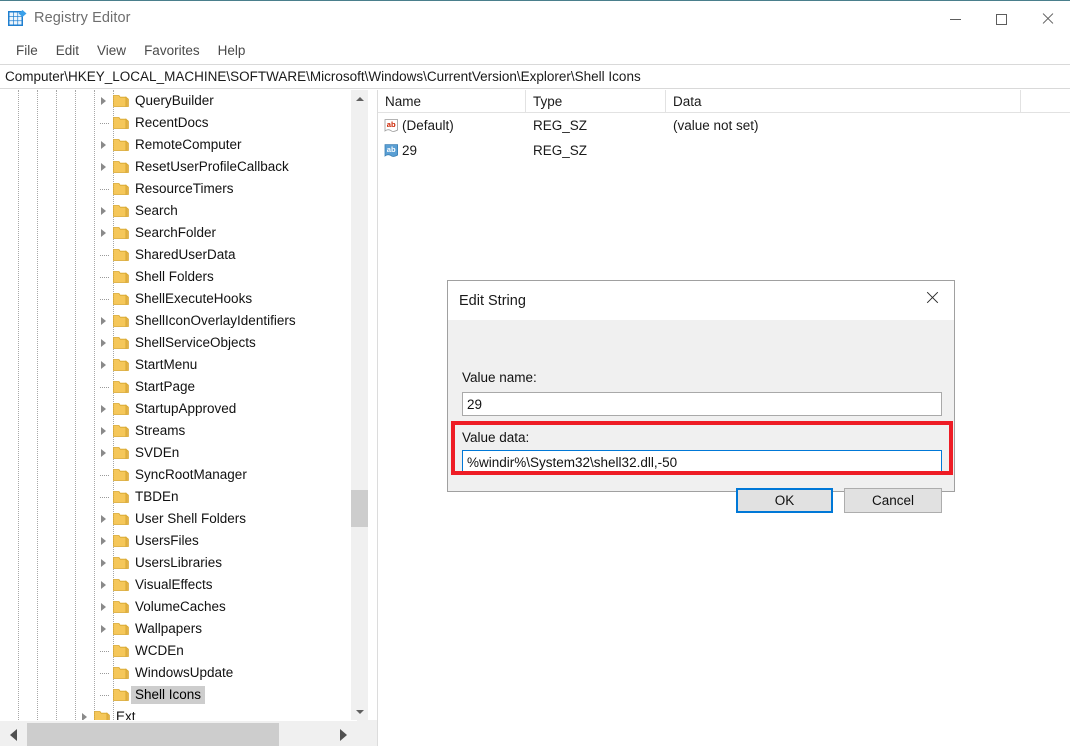 Image resolution: width=1070 pixels, height=746 pixels. Describe the element at coordinates (153, 734) in the screenshot. I see `horizontal-scroll-thumb` at that location.